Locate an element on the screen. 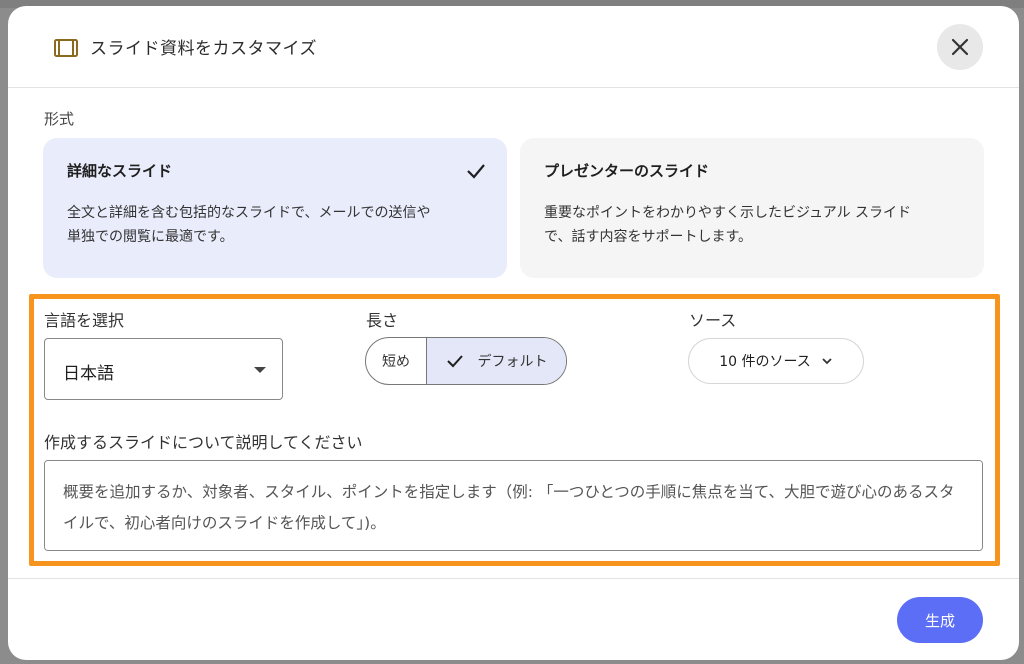 This screenshot has height=664, width=1024. format-card-desc-line: で、話す内容をサポートします。 is located at coordinates (648, 237).